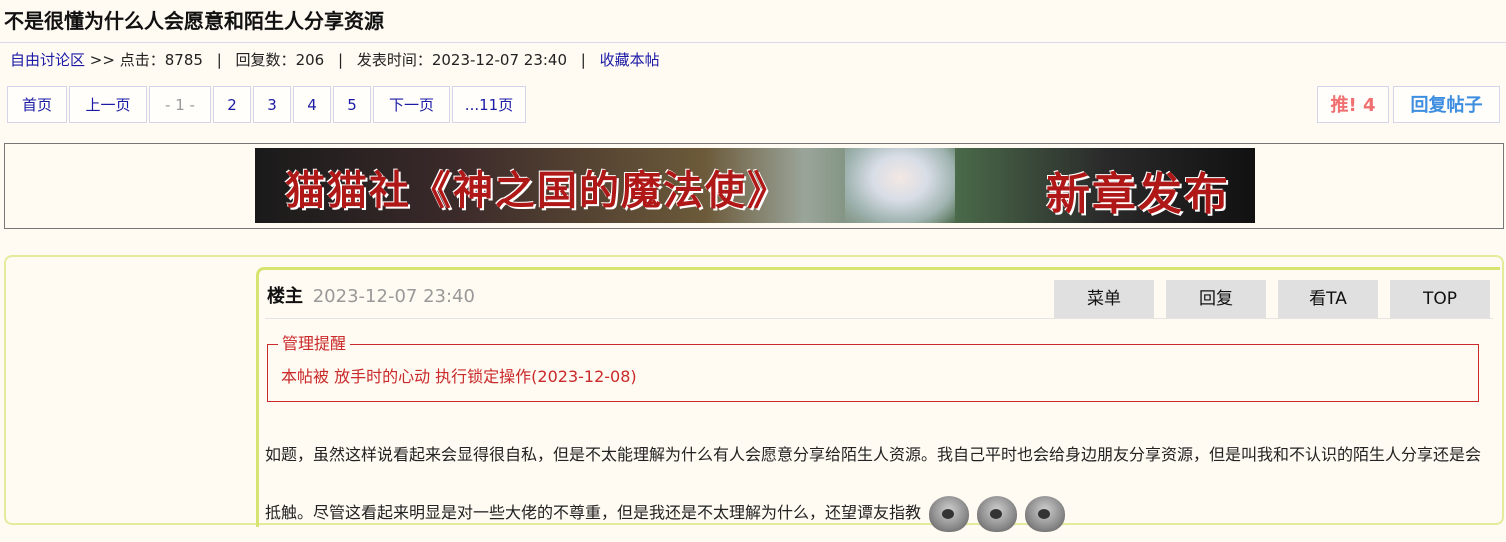 The height and width of the screenshot is (542, 1506). I want to click on ad-banner: 猫猫社《神之国的魔法使》 新章发布, so click(755, 185).